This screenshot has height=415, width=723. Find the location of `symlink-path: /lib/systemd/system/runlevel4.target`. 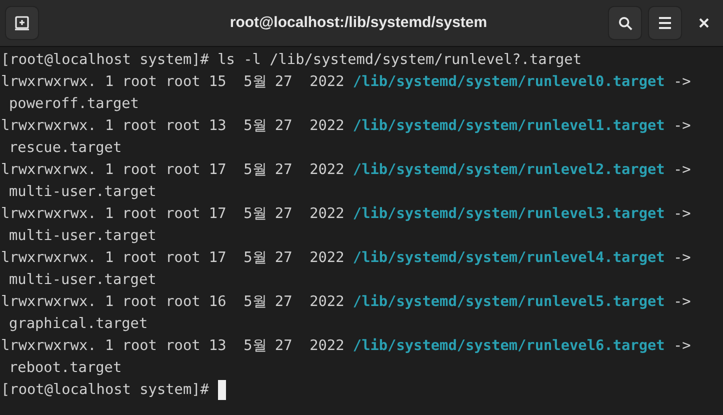

symlink-path: /lib/systemd/system/runlevel4.target is located at coordinates (508, 258).